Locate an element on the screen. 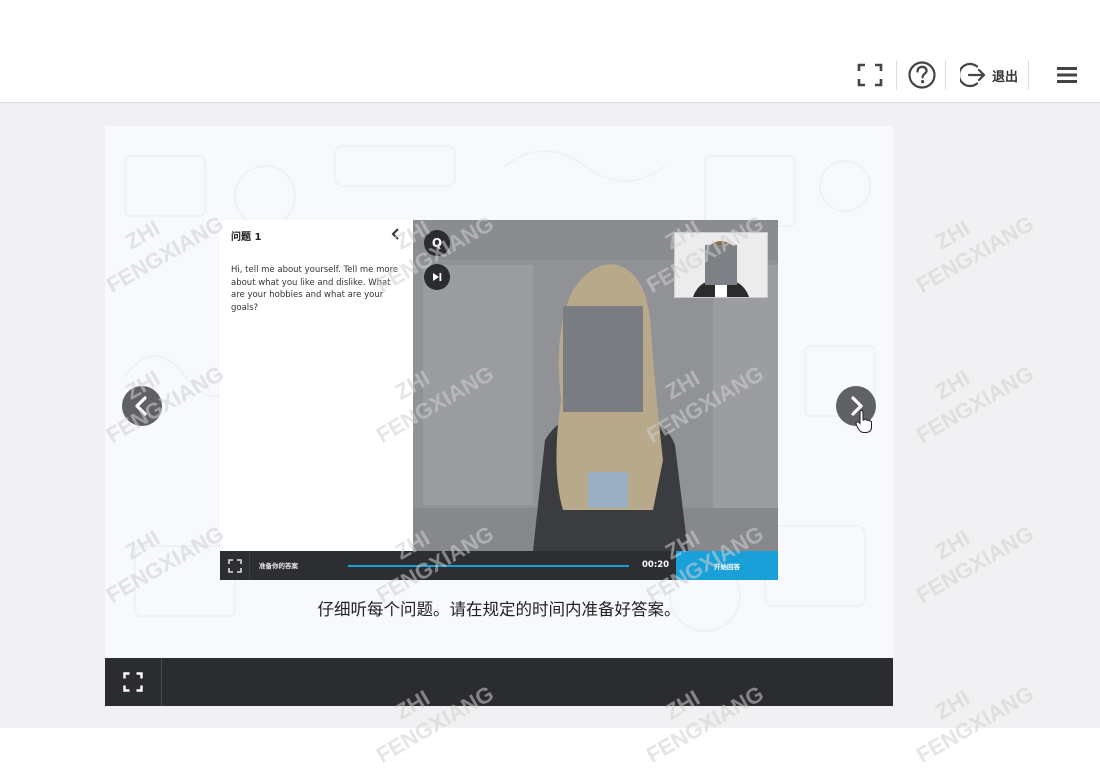 This screenshot has width=1100, height=778. fullscreen-button is located at coordinates (870, 75).